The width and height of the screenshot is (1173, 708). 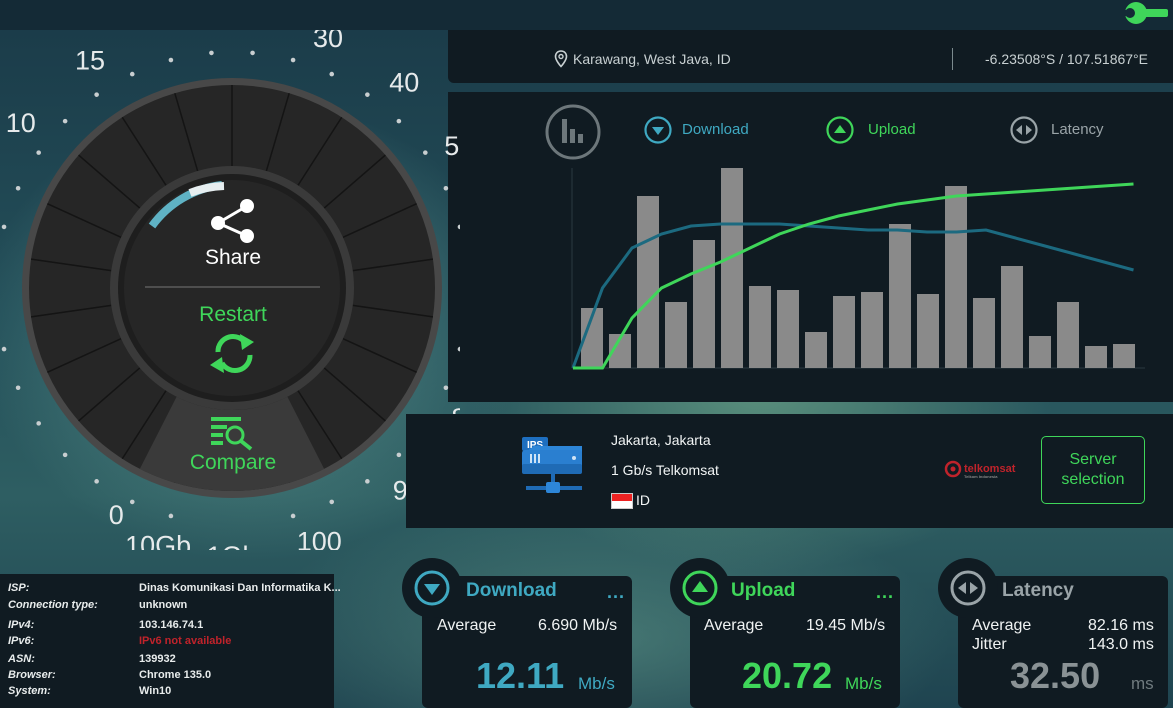 I want to click on dial-tick-label: 100, so click(x=319, y=538).